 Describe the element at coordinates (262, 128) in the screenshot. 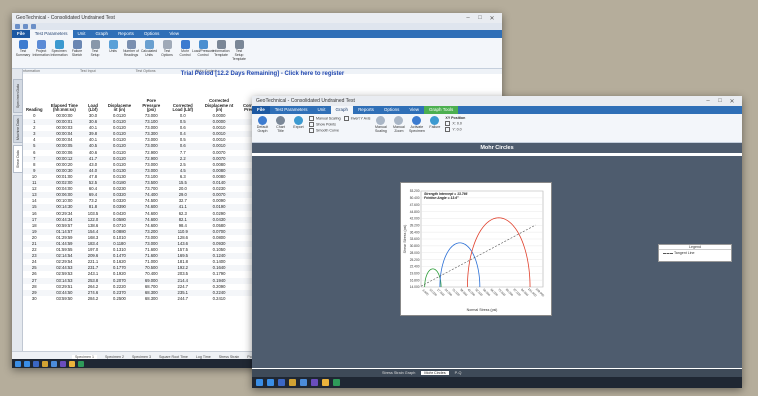

I see `default-graph-button: Default Graph` at that location.